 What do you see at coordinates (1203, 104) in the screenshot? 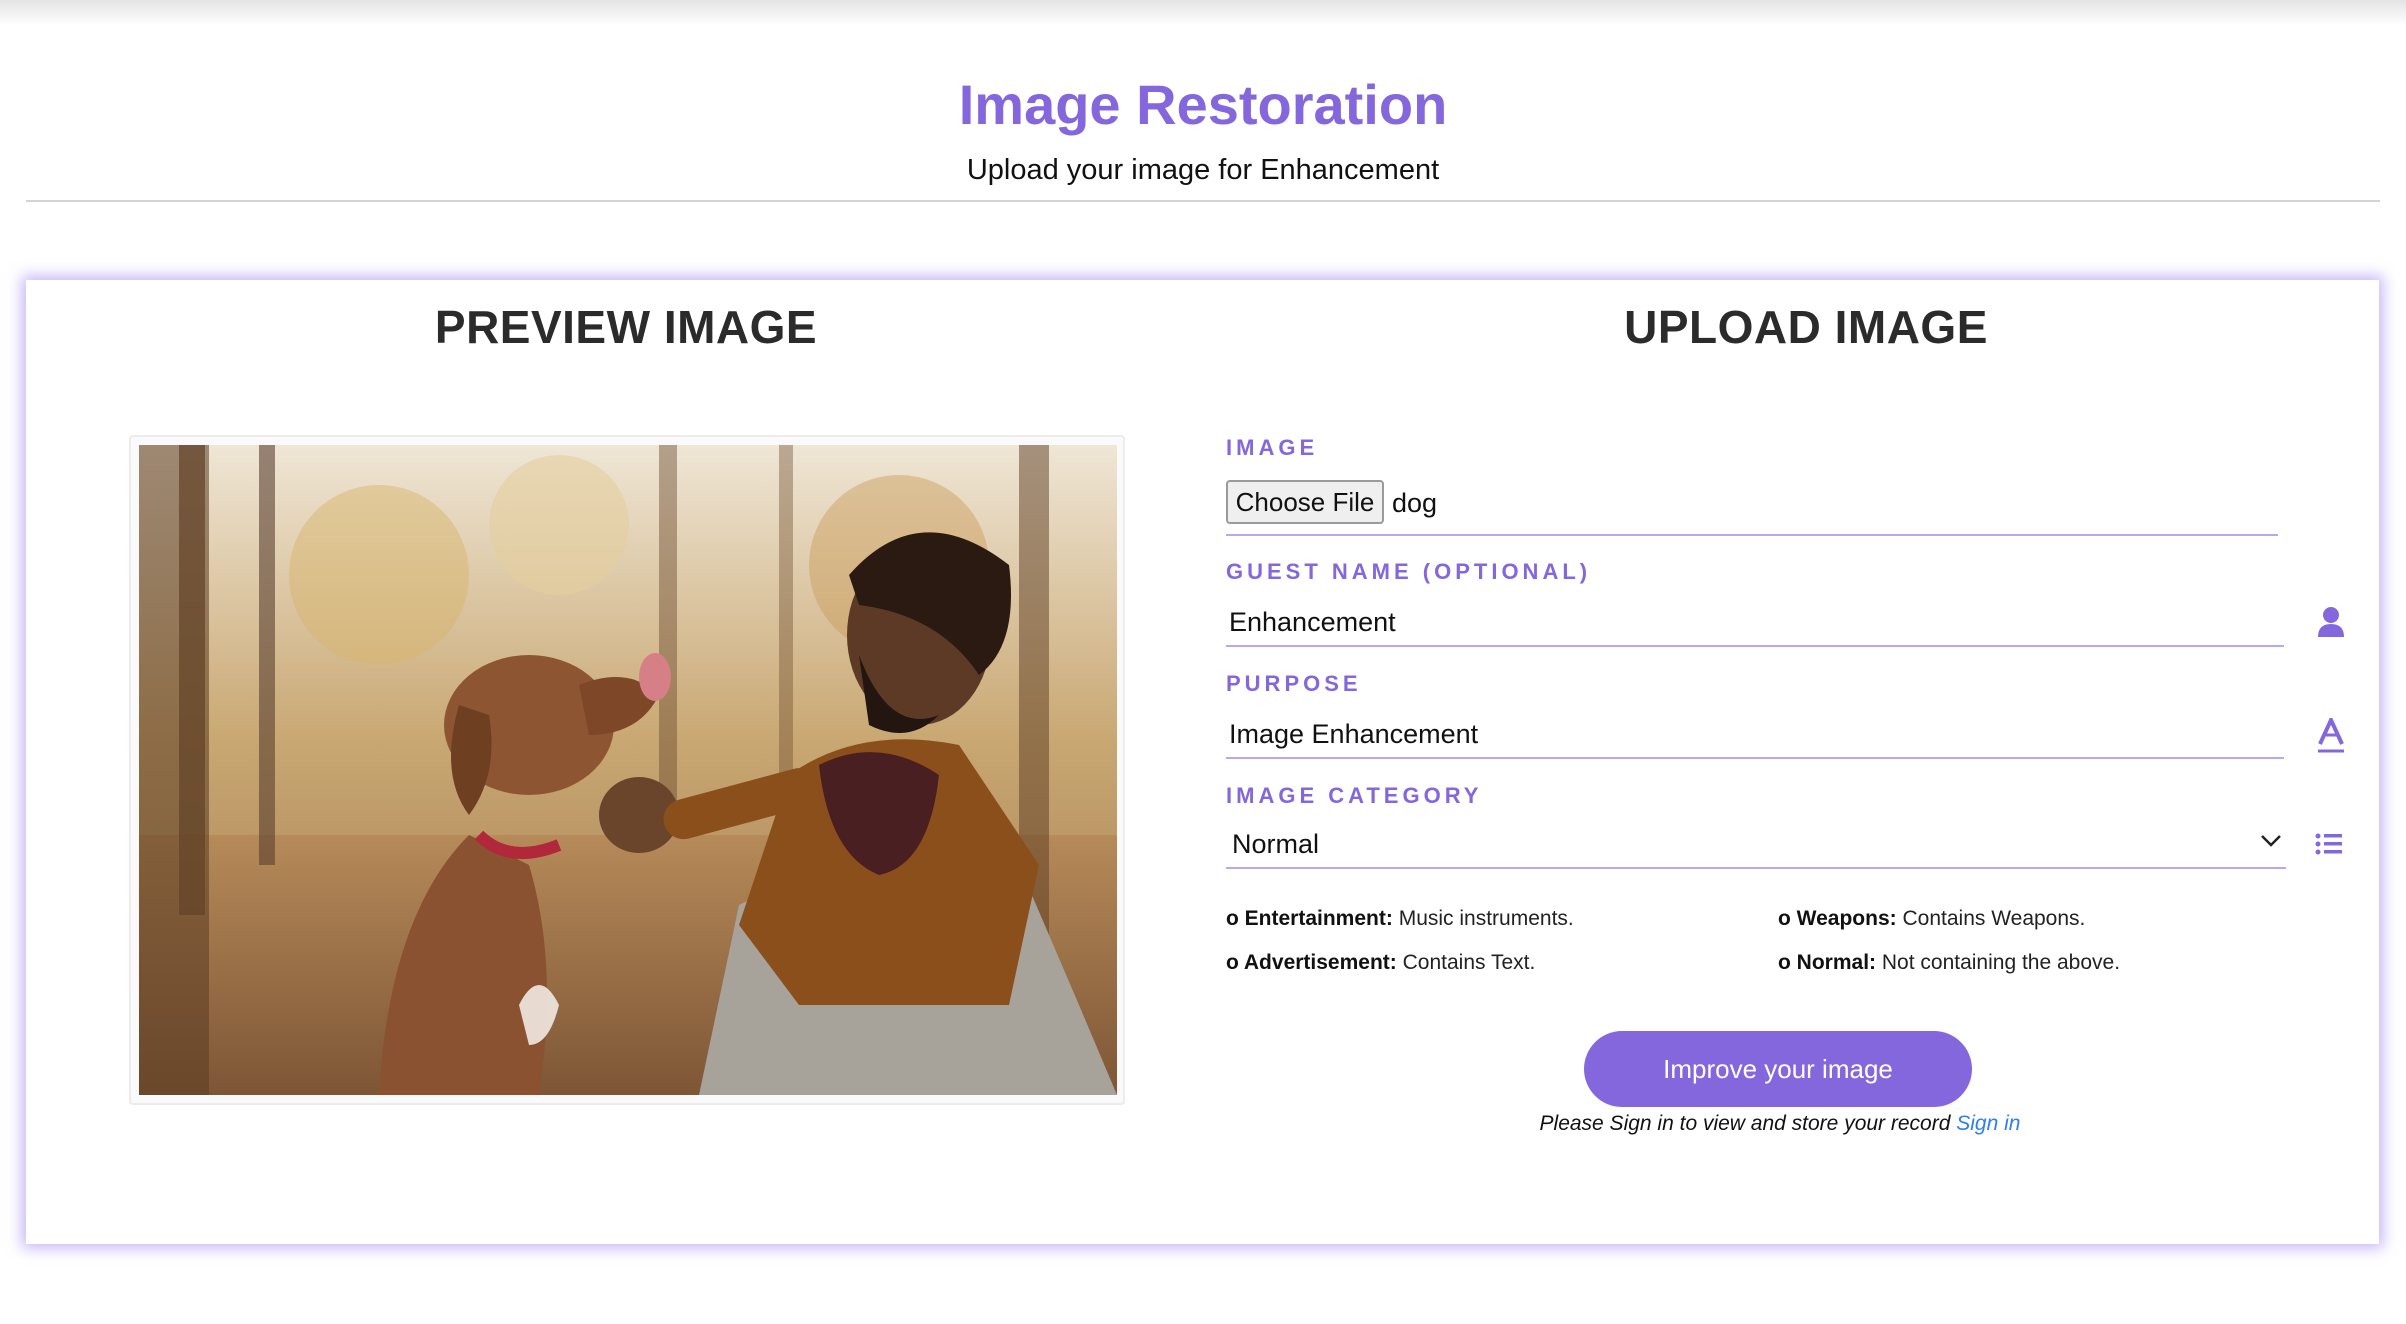
I see `page-title: Image Restoration` at bounding box center [1203, 104].